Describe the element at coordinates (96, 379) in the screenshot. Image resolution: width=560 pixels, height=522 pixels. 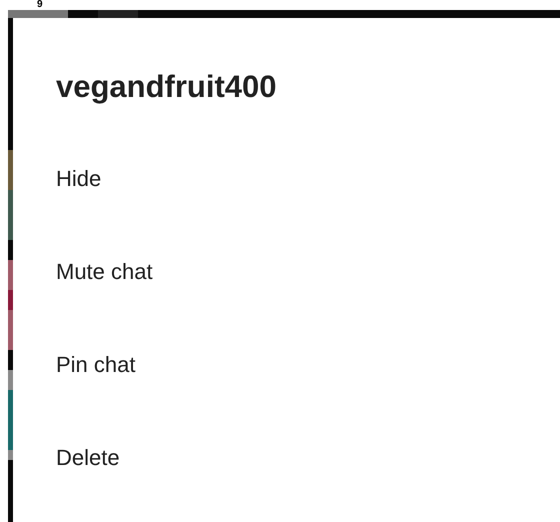
I see `menu-item: Pin chat` at that location.